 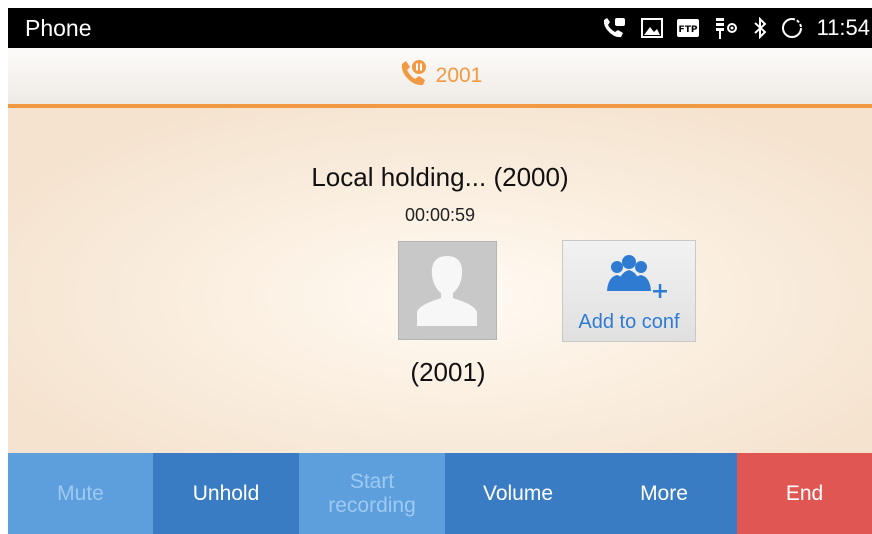 I want to click on caller-number: (2001), so click(x=448, y=372).